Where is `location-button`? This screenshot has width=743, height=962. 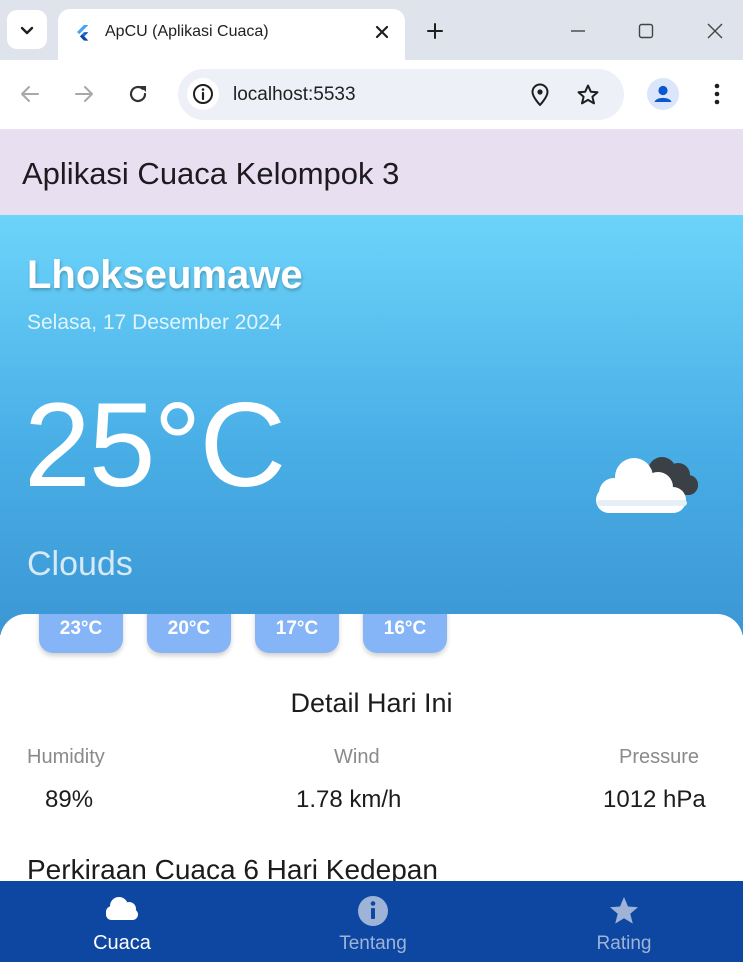 location-button is located at coordinates (540, 95).